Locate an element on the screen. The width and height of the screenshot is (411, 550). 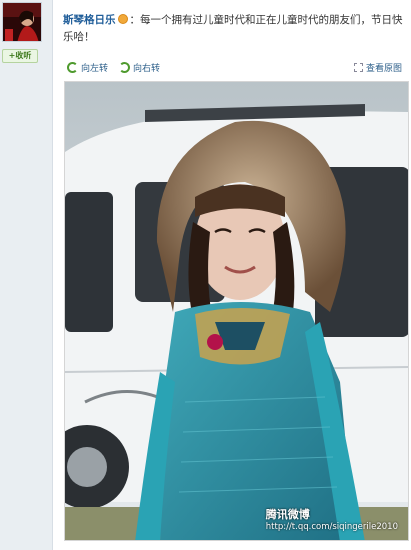
view-original-button: 查看原图 is located at coordinates (377, 69).